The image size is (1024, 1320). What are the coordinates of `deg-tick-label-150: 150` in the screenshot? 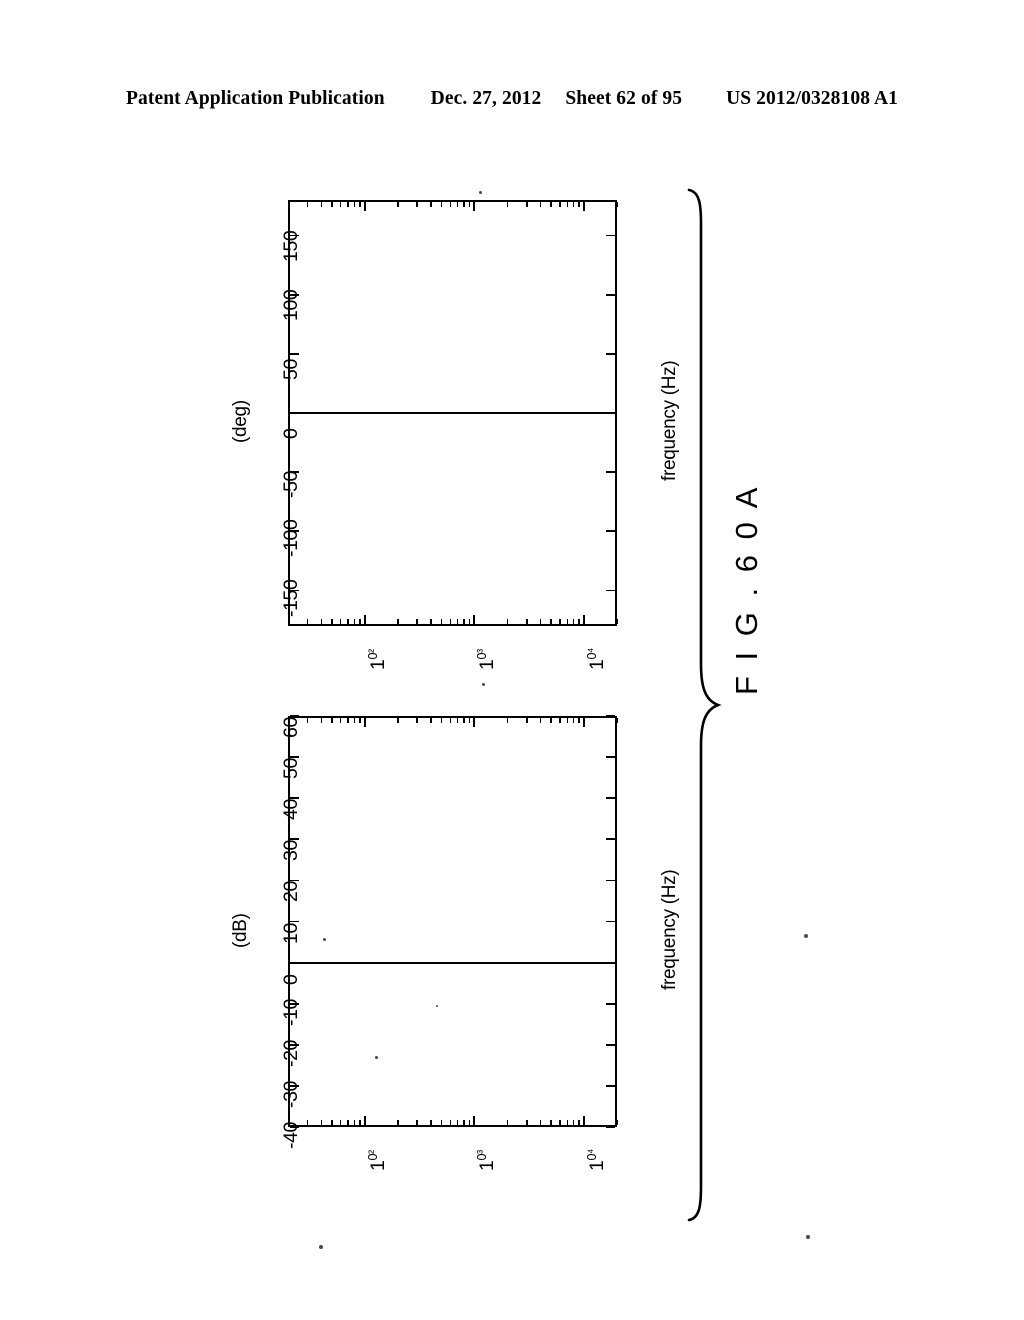 It's located at (291, 246).